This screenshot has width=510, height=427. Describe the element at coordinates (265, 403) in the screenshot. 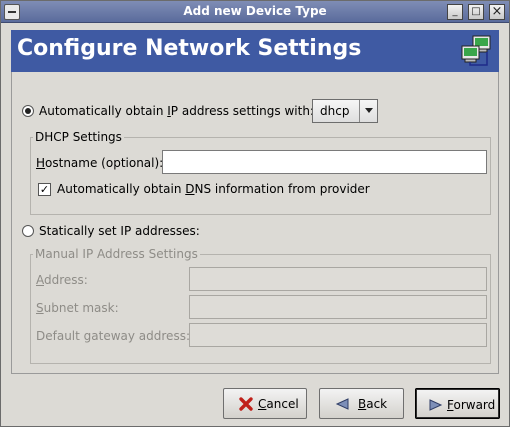

I see `cancel-button: Cancel` at that location.